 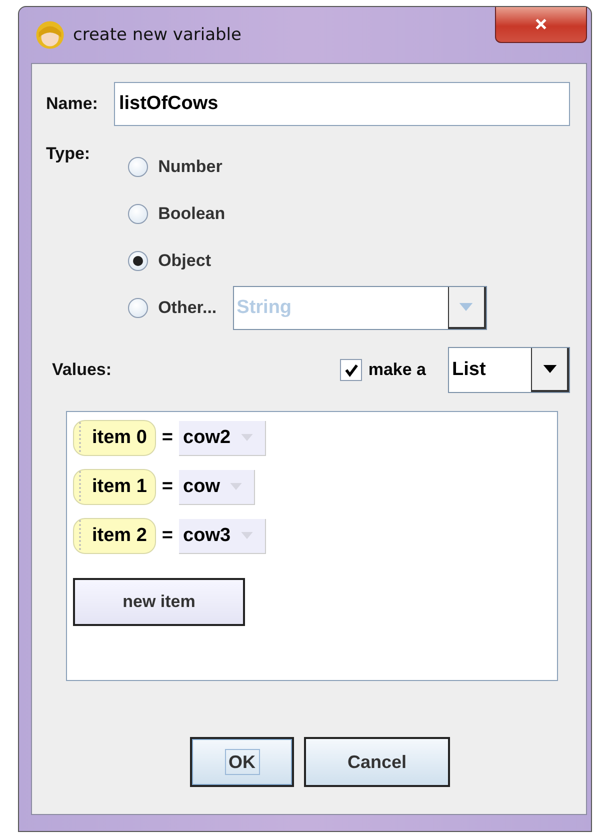 I want to click on checkmark-icon, so click(x=351, y=370).